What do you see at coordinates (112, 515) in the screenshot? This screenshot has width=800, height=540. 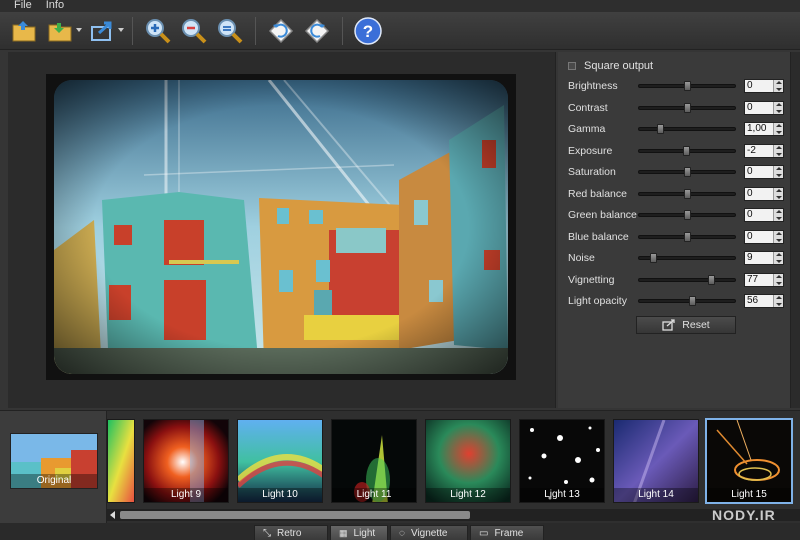 I see `scroll-left-arrow` at bounding box center [112, 515].